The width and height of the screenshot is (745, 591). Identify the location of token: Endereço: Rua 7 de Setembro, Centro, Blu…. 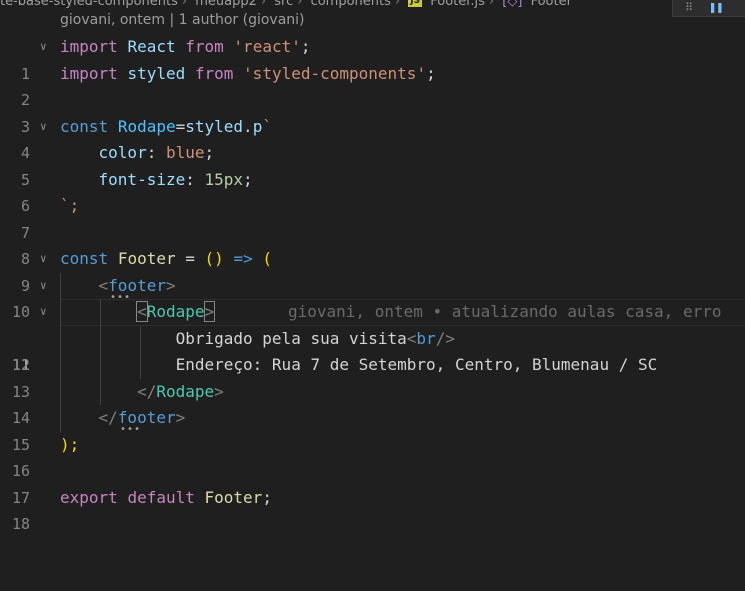
(416, 364).